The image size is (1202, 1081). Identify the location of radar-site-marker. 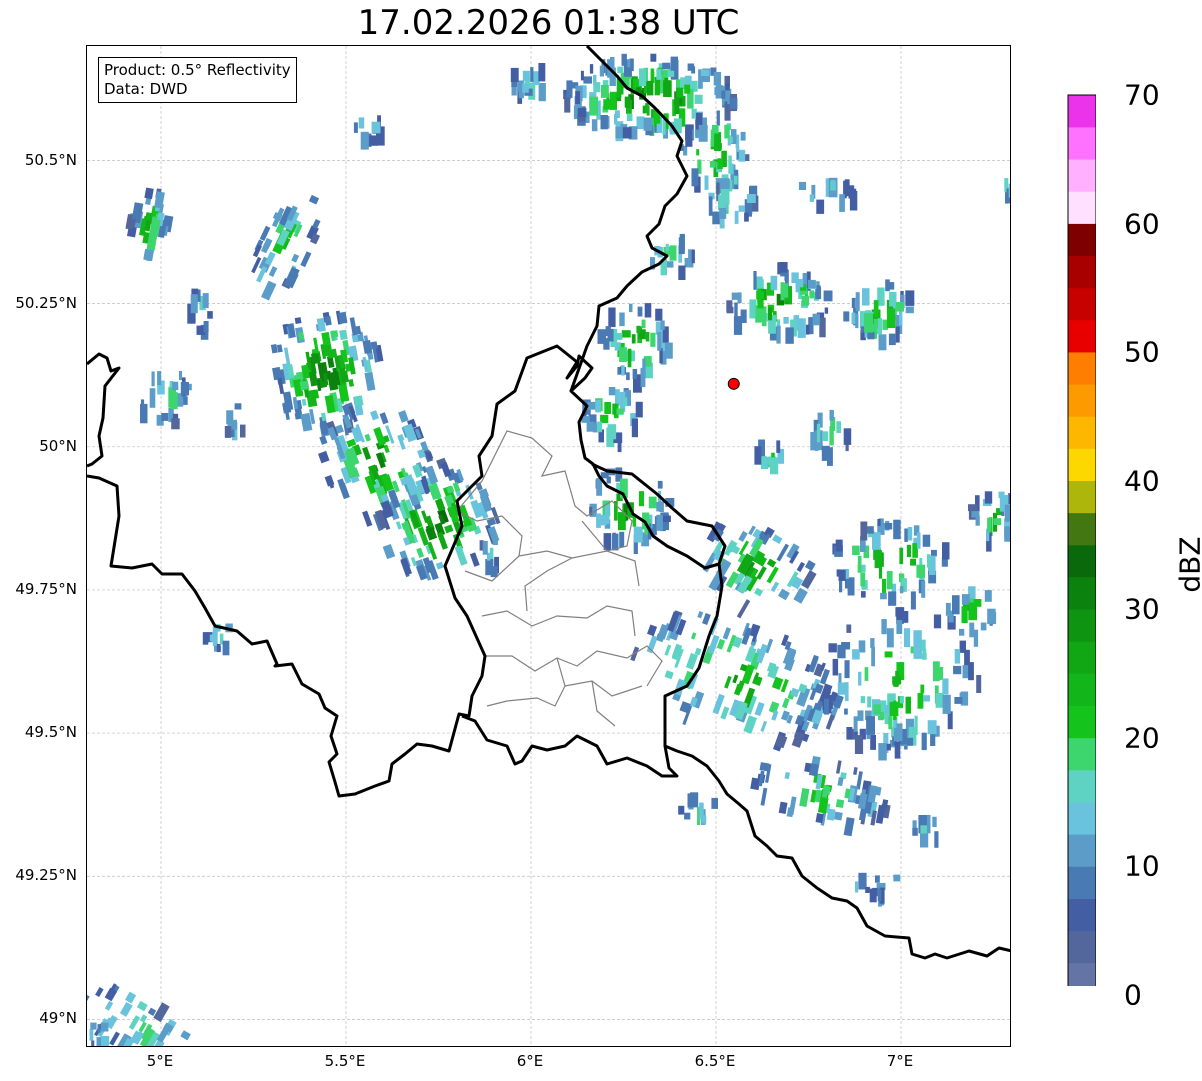
(733, 383).